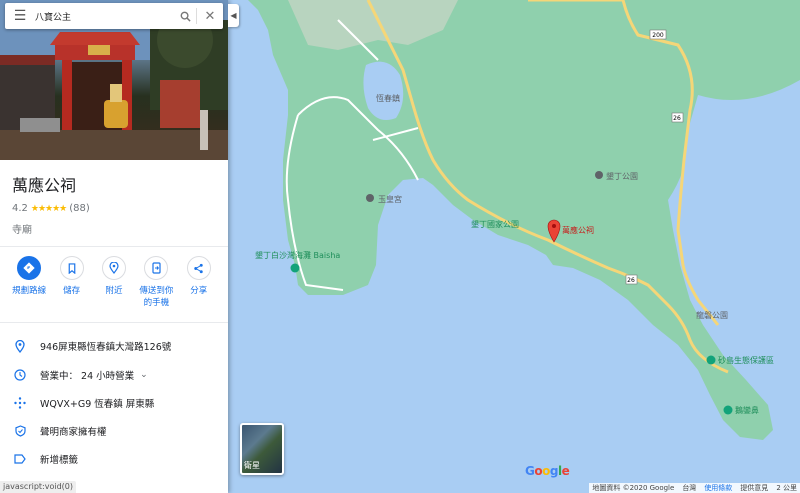 The height and width of the screenshot is (493, 800). What do you see at coordinates (97, 404) in the screenshot?
I see `plus-code-text: WQVX+G9 恆春鎮 屏東縣` at bounding box center [97, 404].